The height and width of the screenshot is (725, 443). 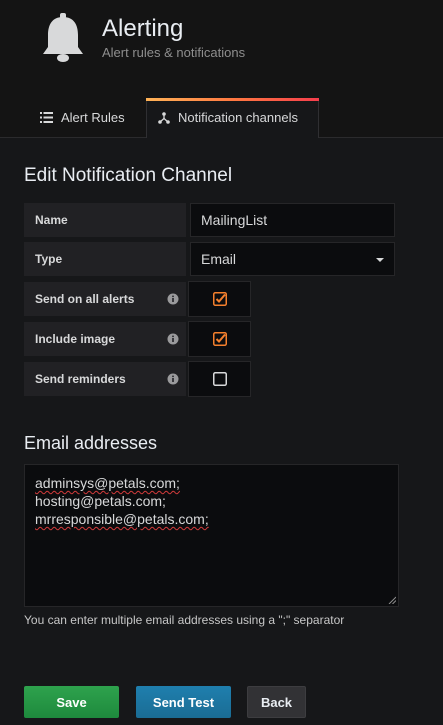 I want to click on include-image-label-text: Include image, so click(x=75, y=339).